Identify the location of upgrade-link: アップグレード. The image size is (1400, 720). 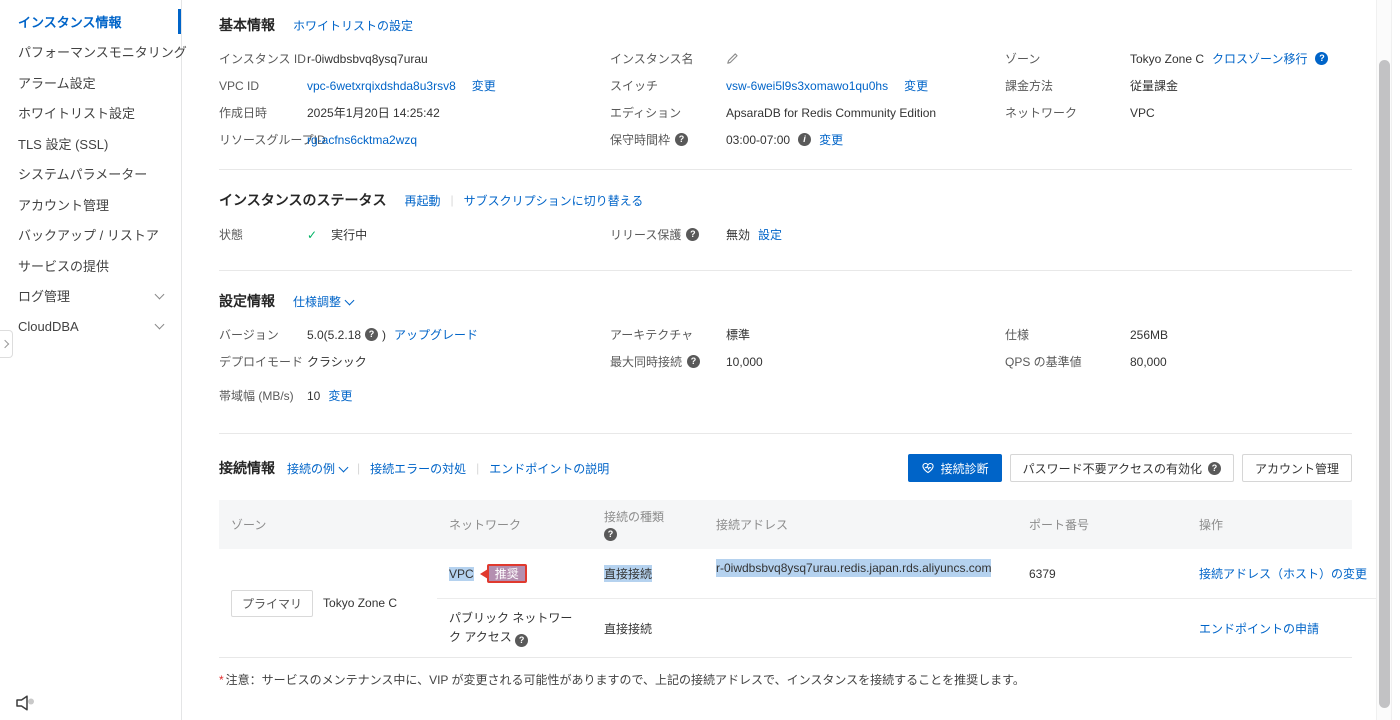
(436, 334).